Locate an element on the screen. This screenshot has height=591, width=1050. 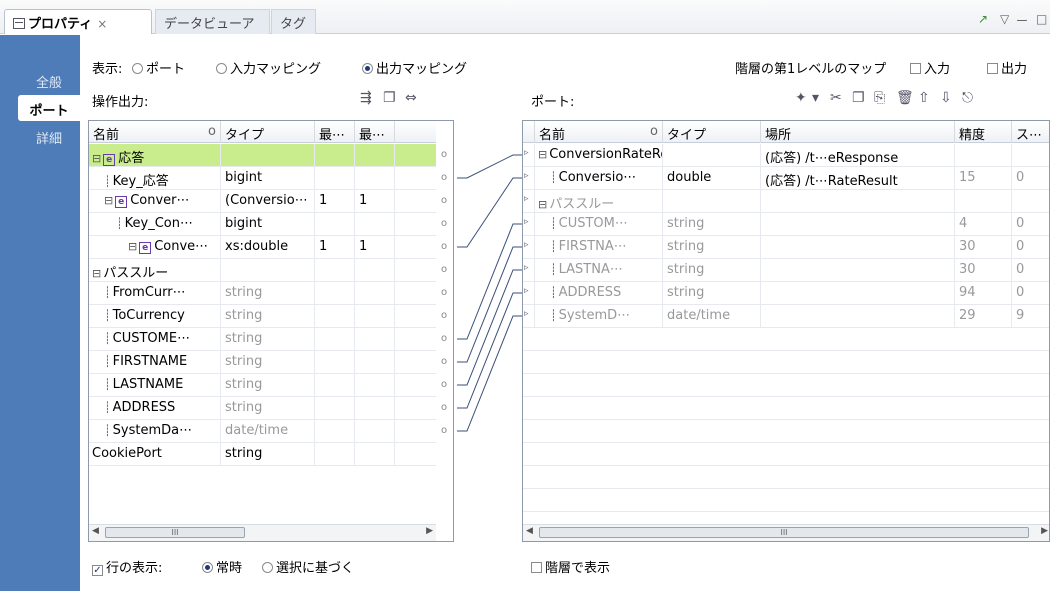
scroll-left-icon: ◀ is located at coordinates (95, 531).